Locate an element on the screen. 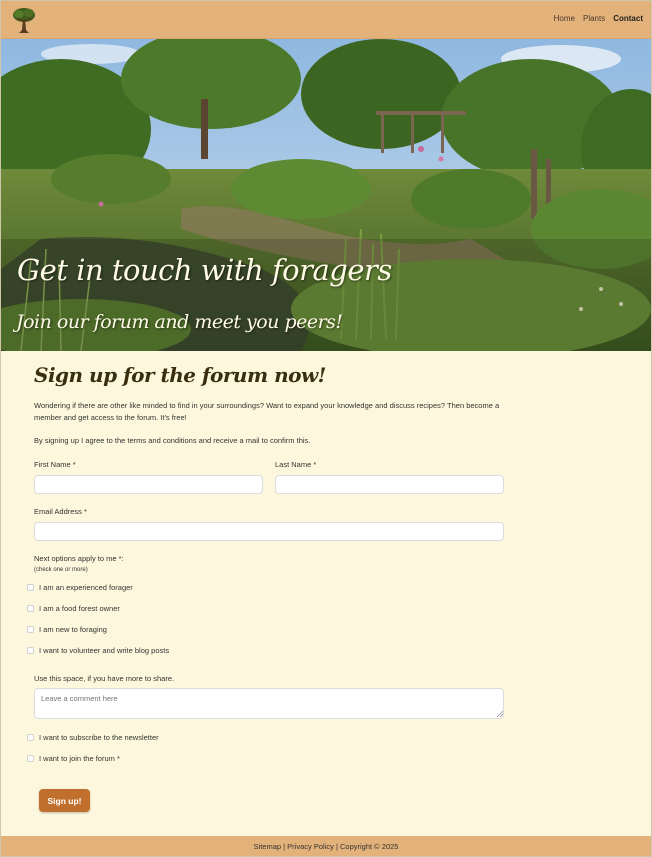 The image size is (652, 857). form-heading: Sign up for the forum now! is located at coordinates (180, 375).